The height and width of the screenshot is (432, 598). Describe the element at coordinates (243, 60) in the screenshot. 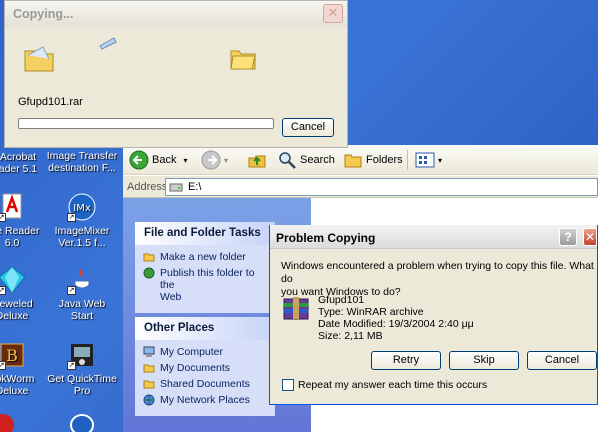

I see `destination-folder-icon` at that location.